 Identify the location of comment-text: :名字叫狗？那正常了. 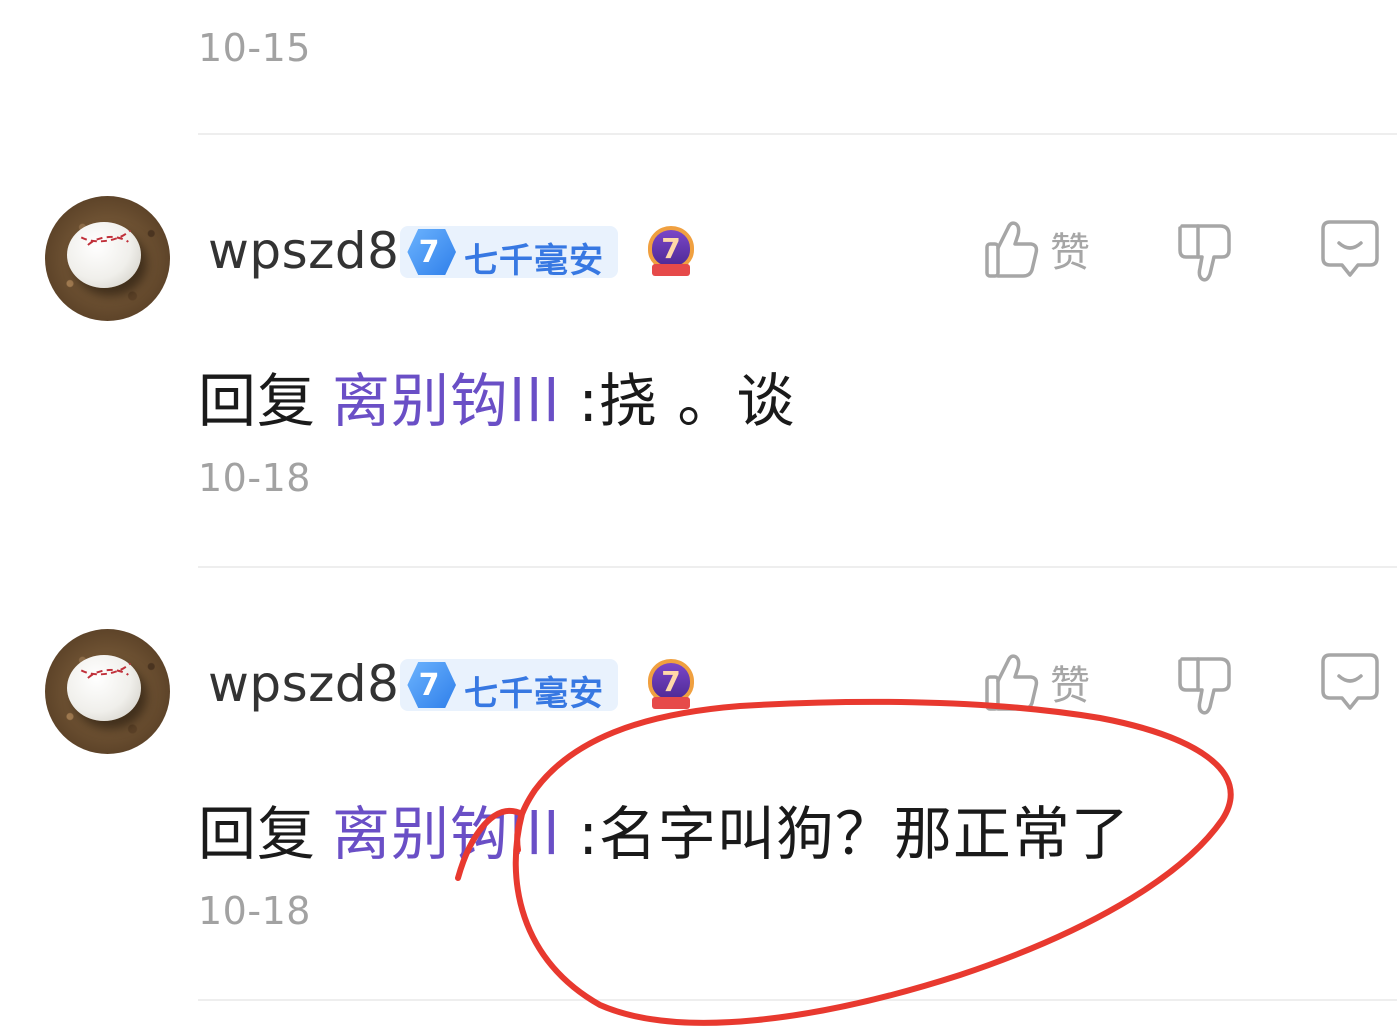
(854, 834).